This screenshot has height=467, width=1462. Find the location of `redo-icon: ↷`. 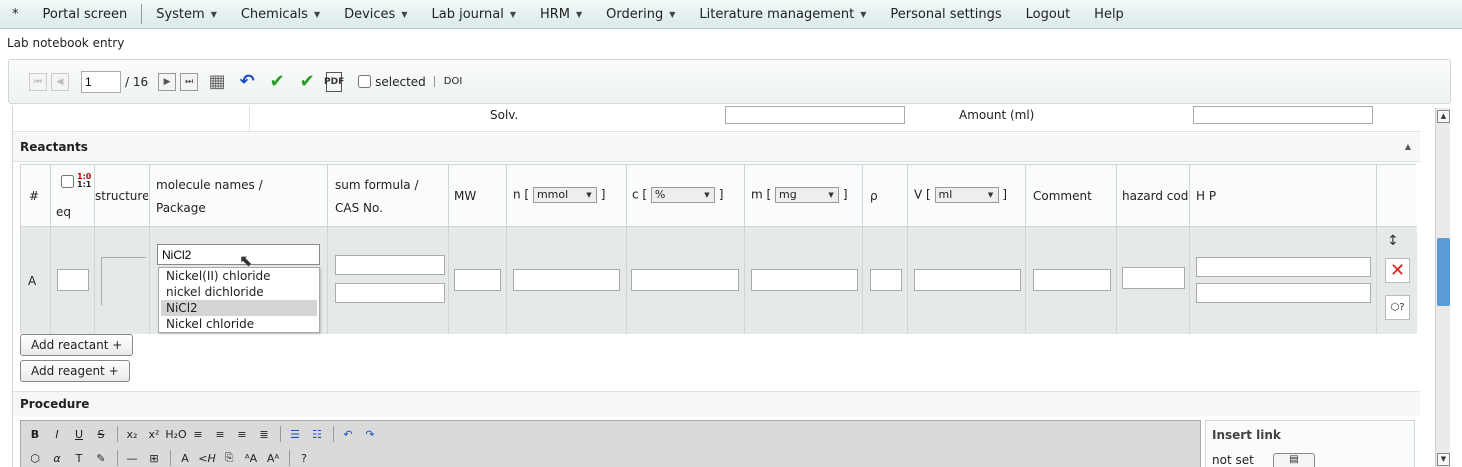

redo-icon: ↷ is located at coordinates (370, 434).